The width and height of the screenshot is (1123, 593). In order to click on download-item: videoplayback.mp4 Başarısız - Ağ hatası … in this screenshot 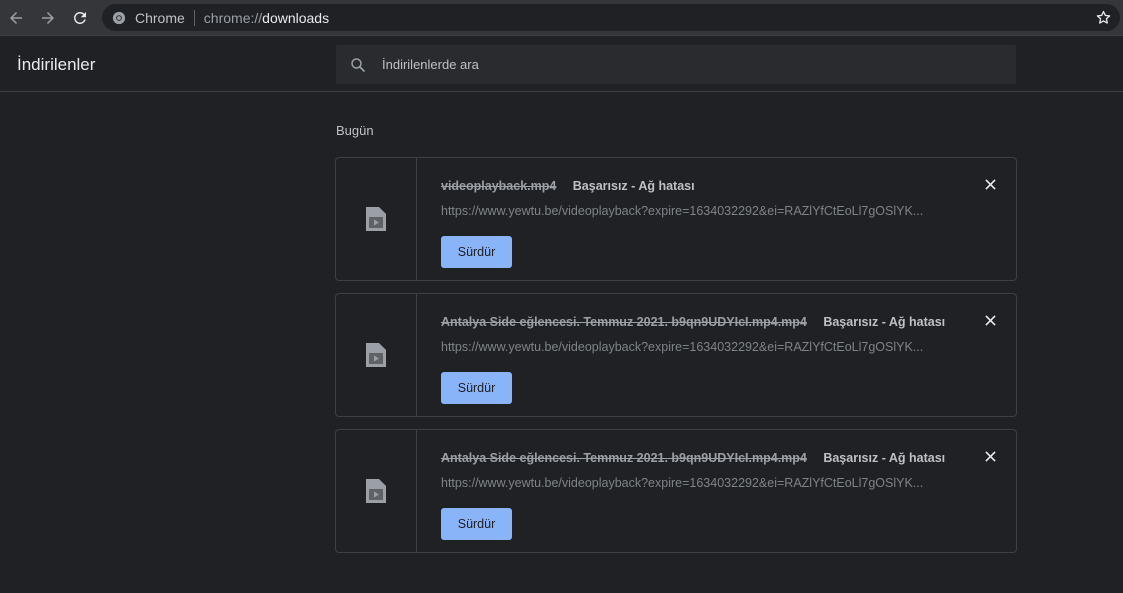, I will do `click(676, 219)`.